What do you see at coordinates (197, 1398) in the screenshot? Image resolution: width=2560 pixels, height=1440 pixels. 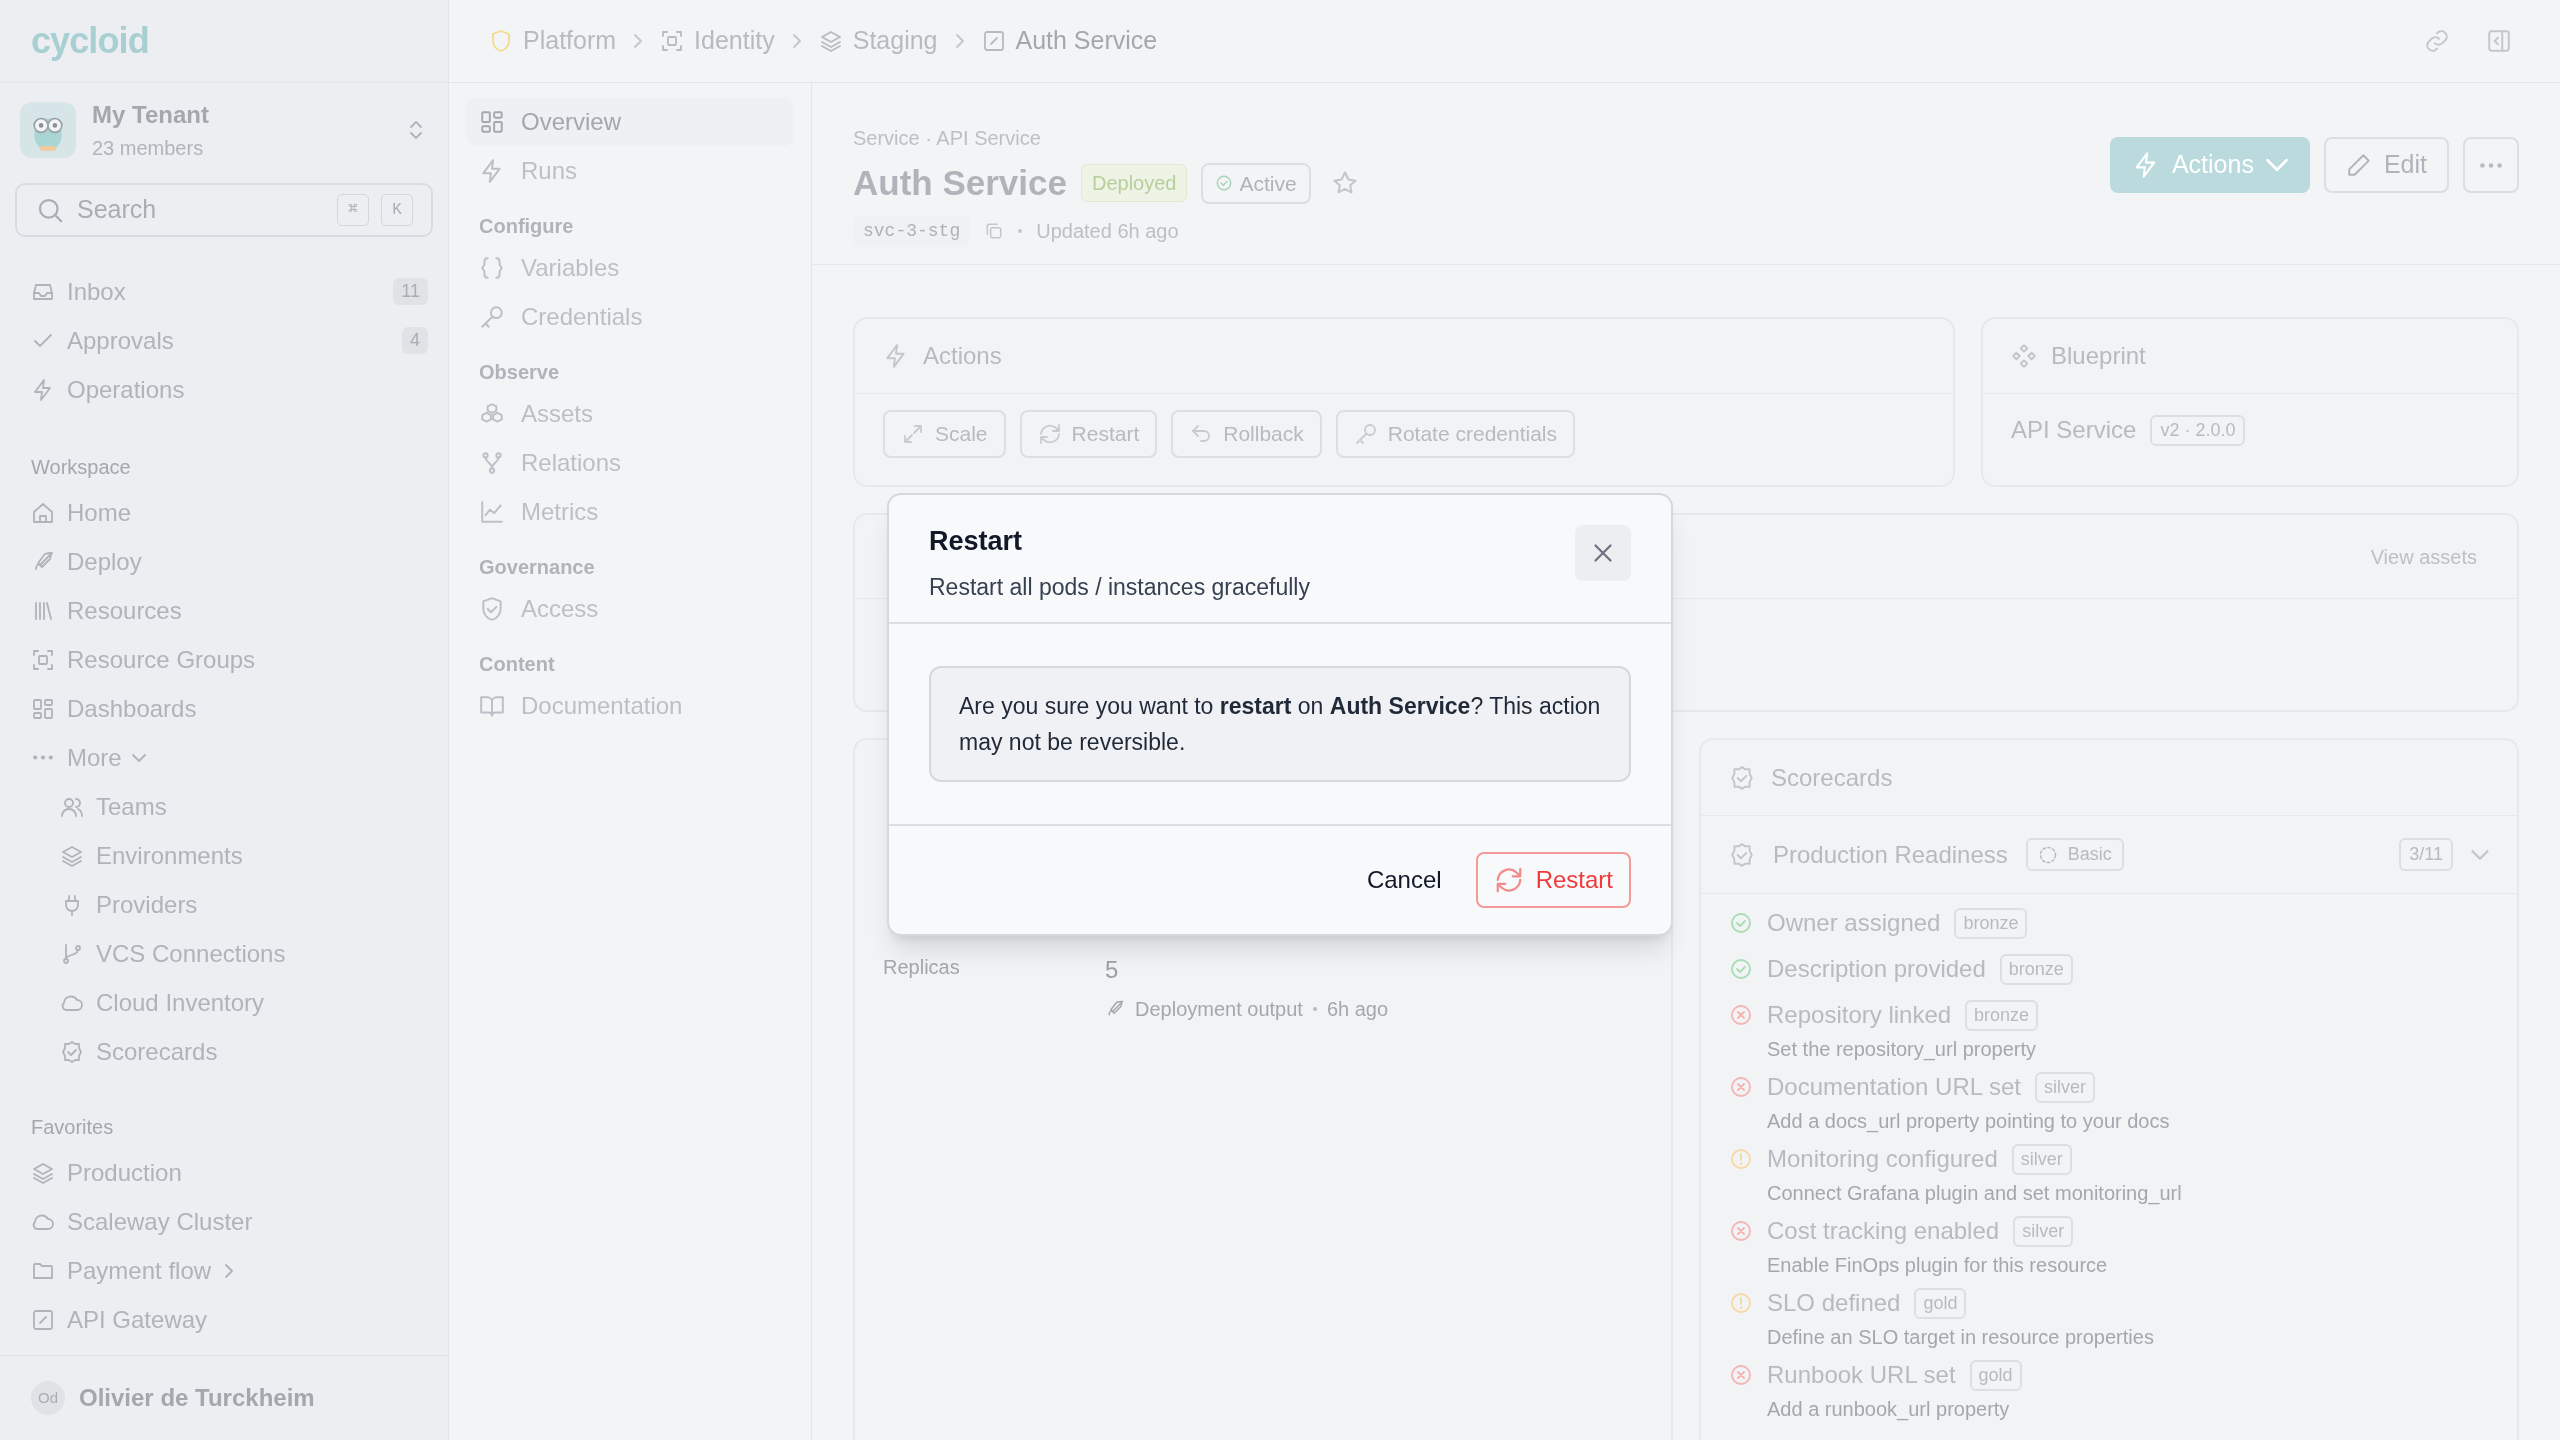 I see `user-name: Olivier de Turckheim` at bounding box center [197, 1398].